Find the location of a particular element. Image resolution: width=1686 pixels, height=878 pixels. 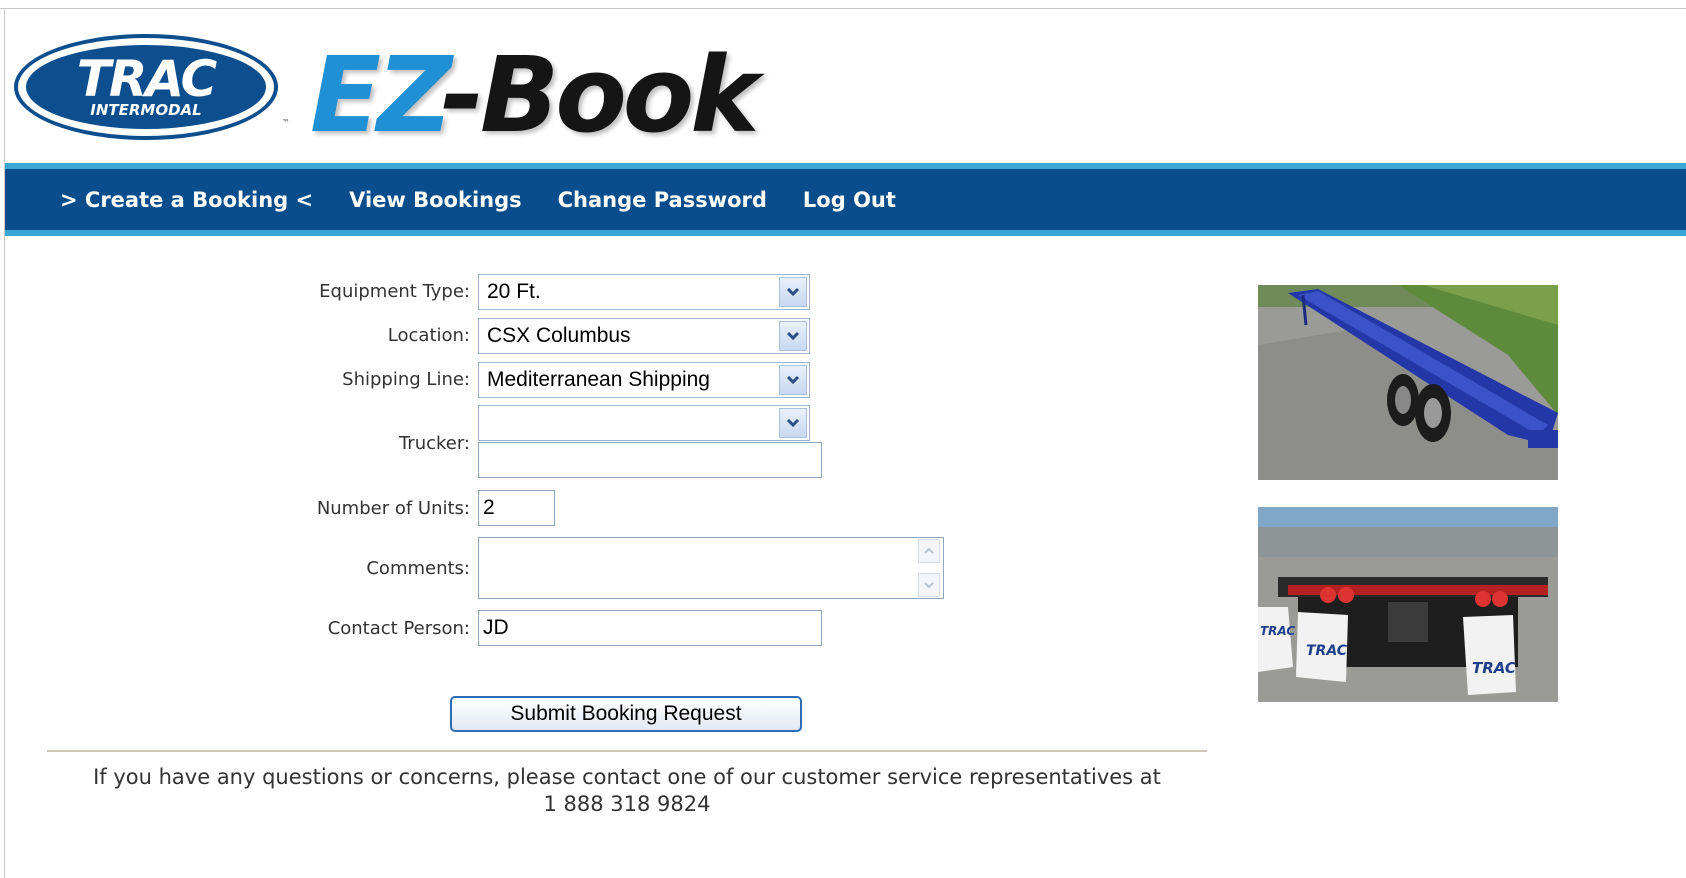

footer-phone: 1 888 318 9824 is located at coordinates (627, 804).